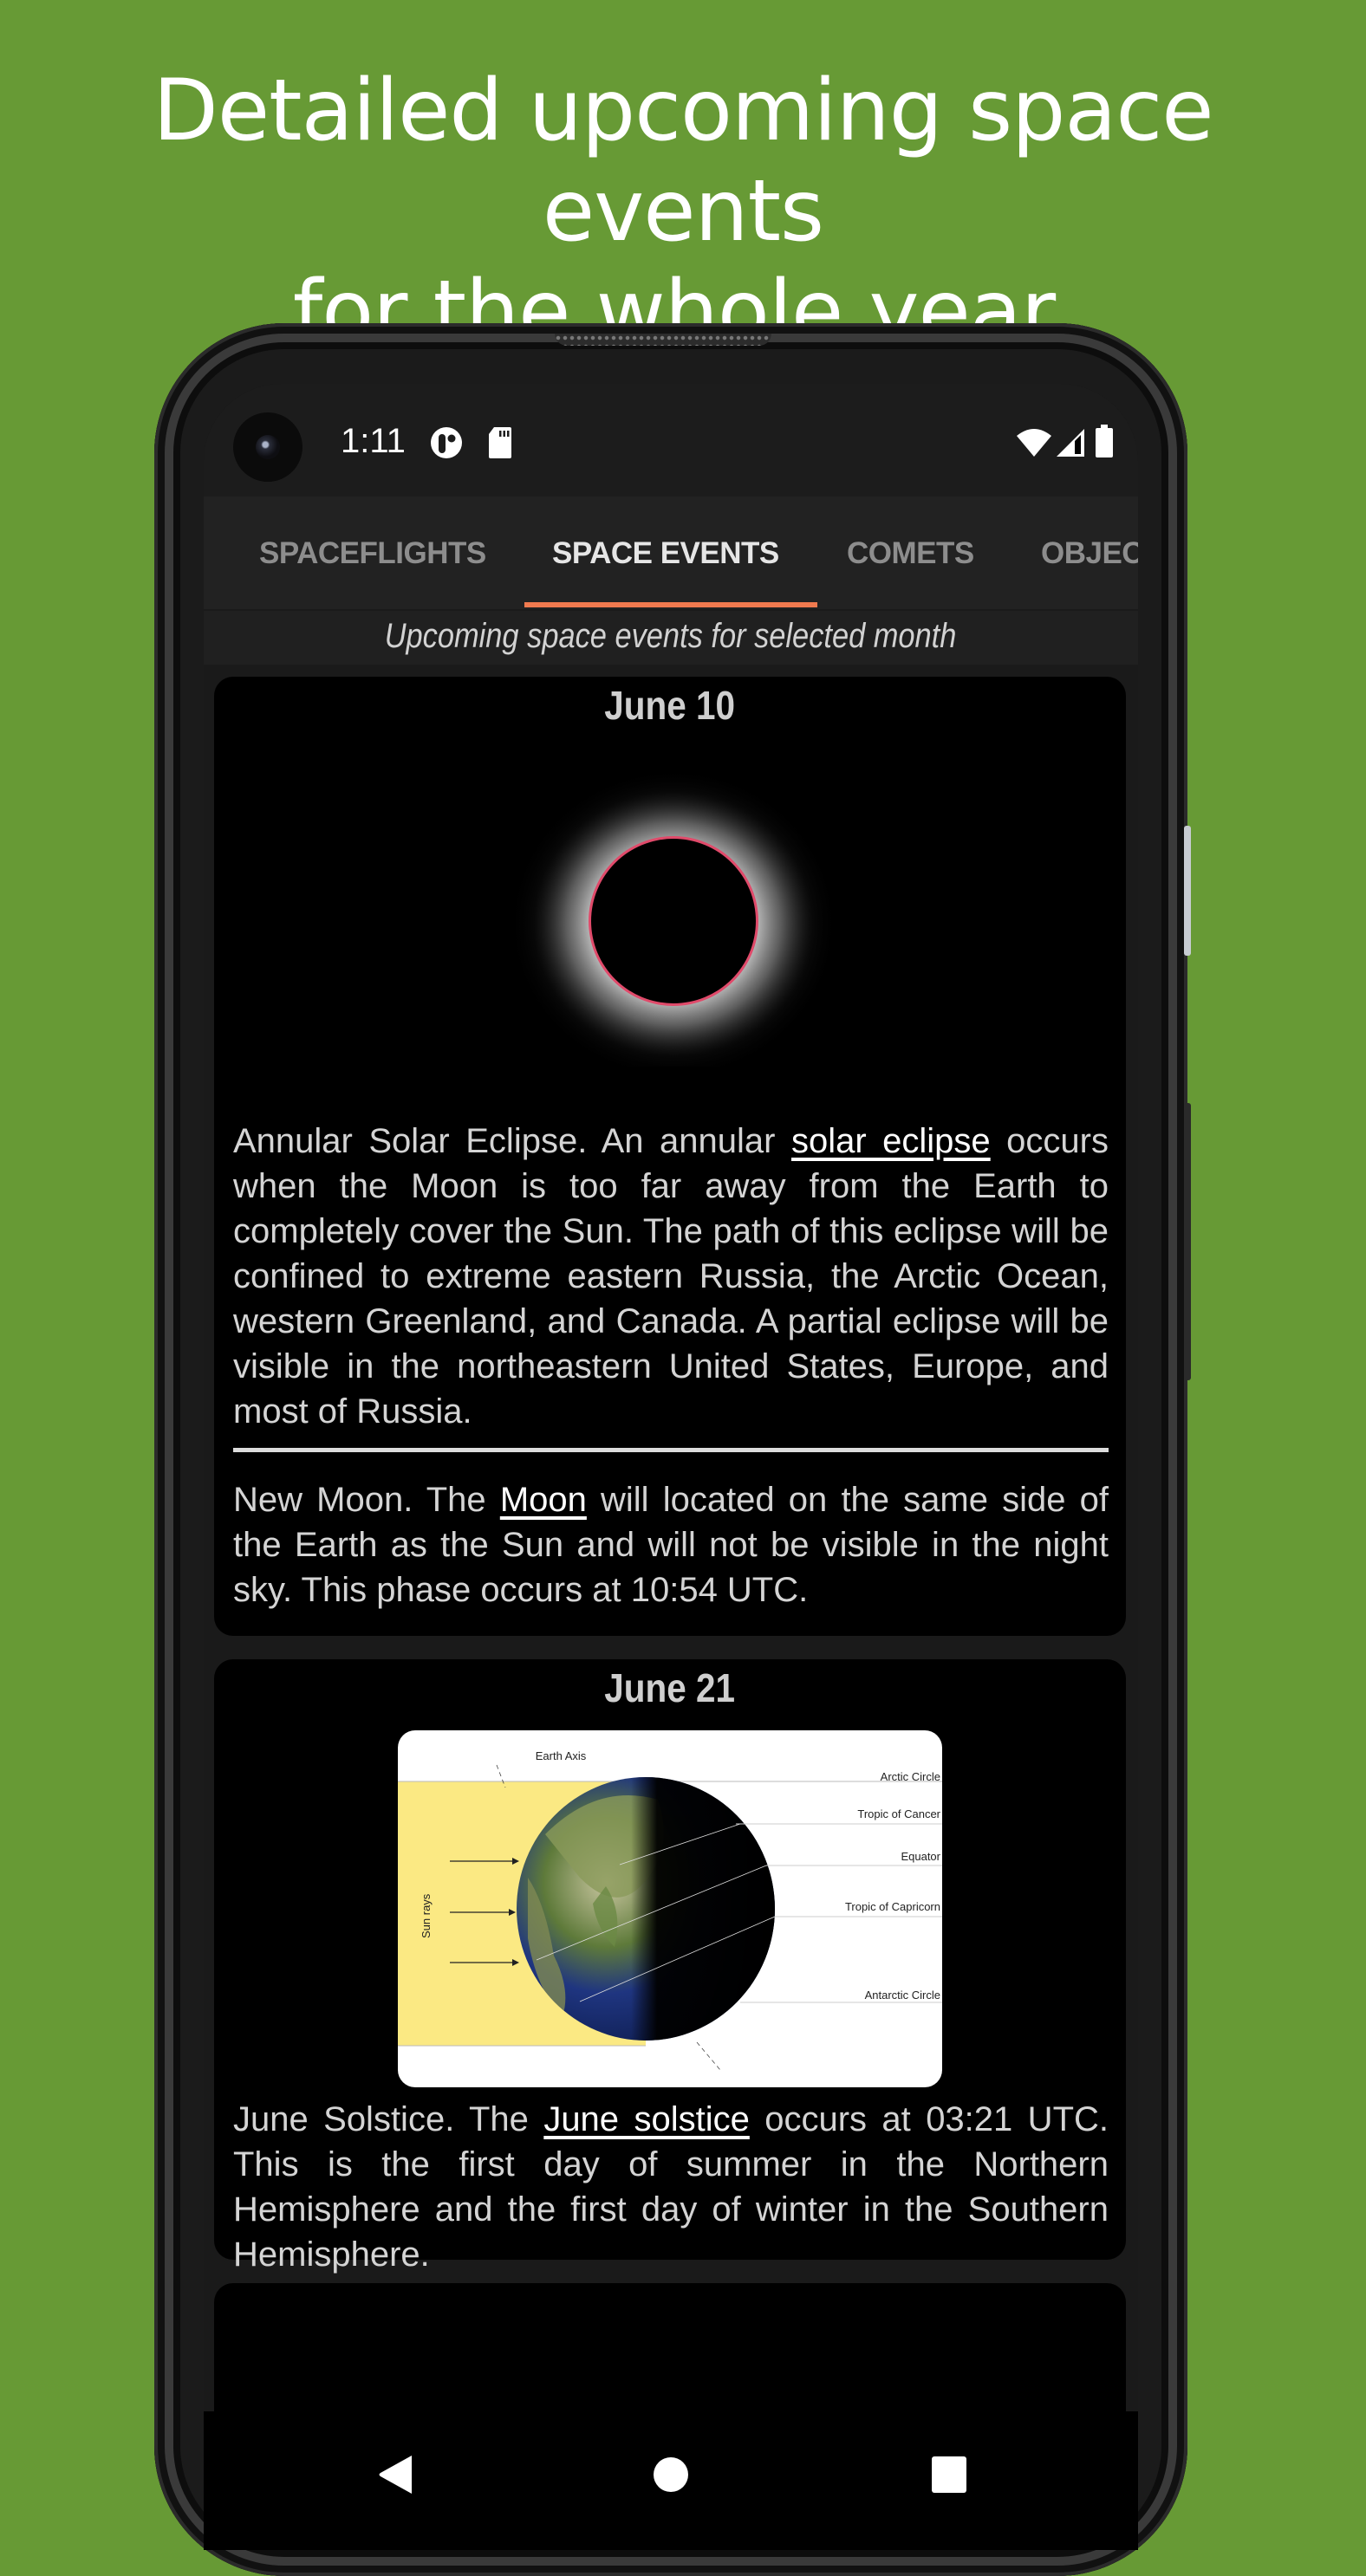 This screenshot has height=2576, width=1366. I want to click on tab-comets: COMETS, so click(910, 553).